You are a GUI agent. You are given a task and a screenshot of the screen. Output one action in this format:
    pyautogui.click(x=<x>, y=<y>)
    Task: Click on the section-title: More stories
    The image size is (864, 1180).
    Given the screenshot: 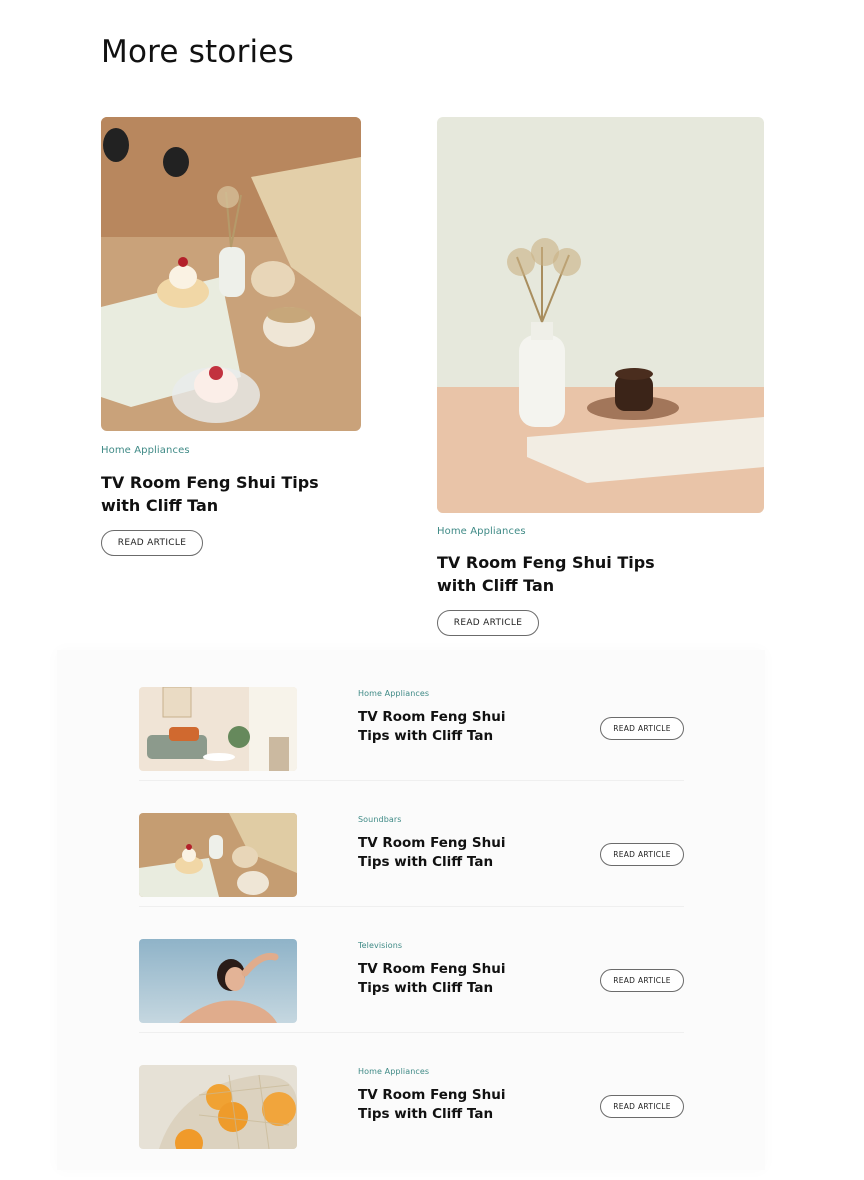 What is the action you would take?
    pyautogui.click(x=197, y=52)
    